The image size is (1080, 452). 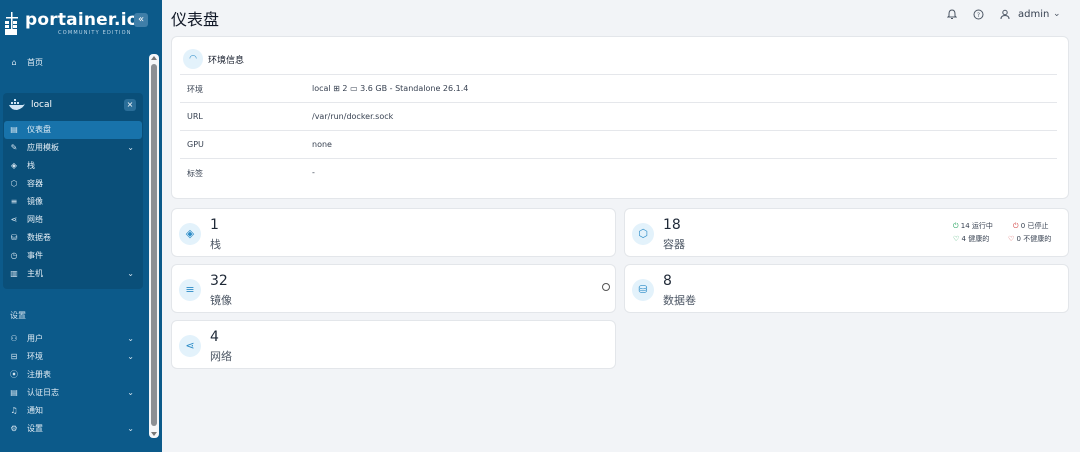 What do you see at coordinates (846, 288) in the screenshot?
I see `volumes-card: ⛁ 8 数据卷` at bounding box center [846, 288].